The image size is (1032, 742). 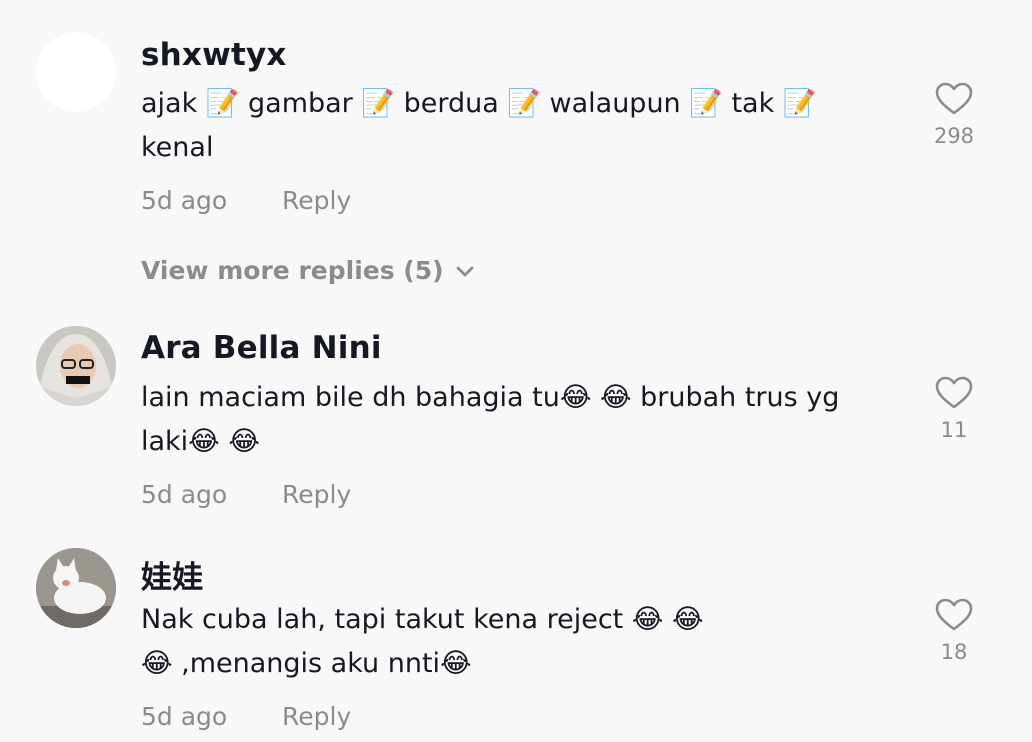 What do you see at coordinates (306, 663) in the screenshot?
I see `comment-text-line: 😂 ,menangis aku nnti😂` at bounding box center [306, 663].